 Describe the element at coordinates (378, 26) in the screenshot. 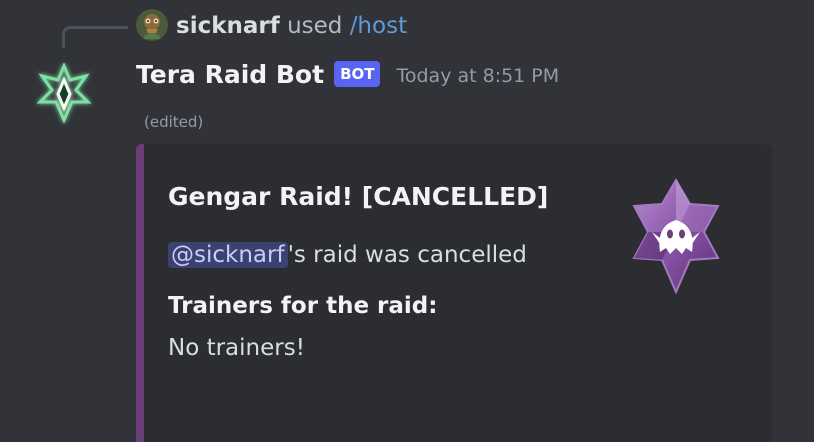

I see `command-link: /host` at that location.